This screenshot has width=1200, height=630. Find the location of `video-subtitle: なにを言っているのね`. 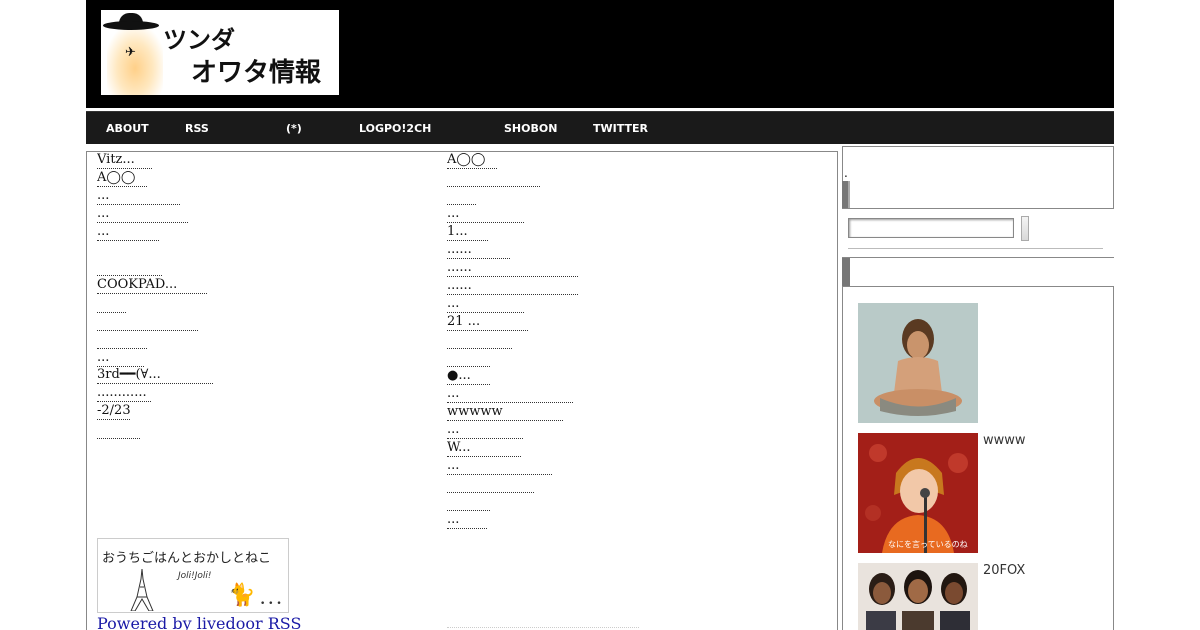

video-subtitle: なにを言っているのね is located at coordinates (928, 544).